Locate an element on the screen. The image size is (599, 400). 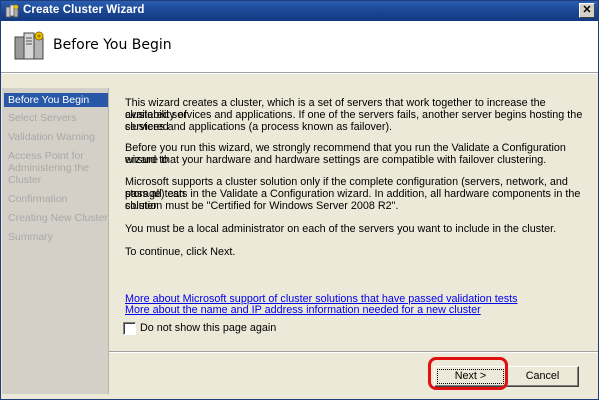
do-not-show-label: Do not show this page again is located at coordinates (208, 328).